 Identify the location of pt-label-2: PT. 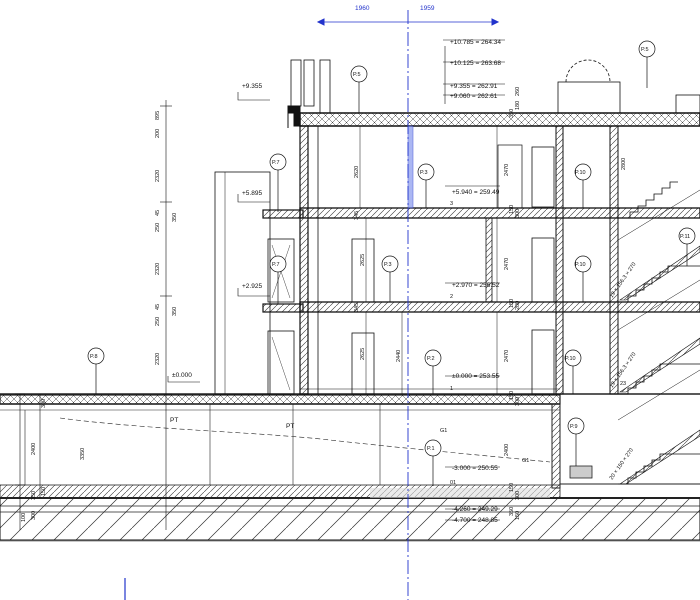
(290, 426).